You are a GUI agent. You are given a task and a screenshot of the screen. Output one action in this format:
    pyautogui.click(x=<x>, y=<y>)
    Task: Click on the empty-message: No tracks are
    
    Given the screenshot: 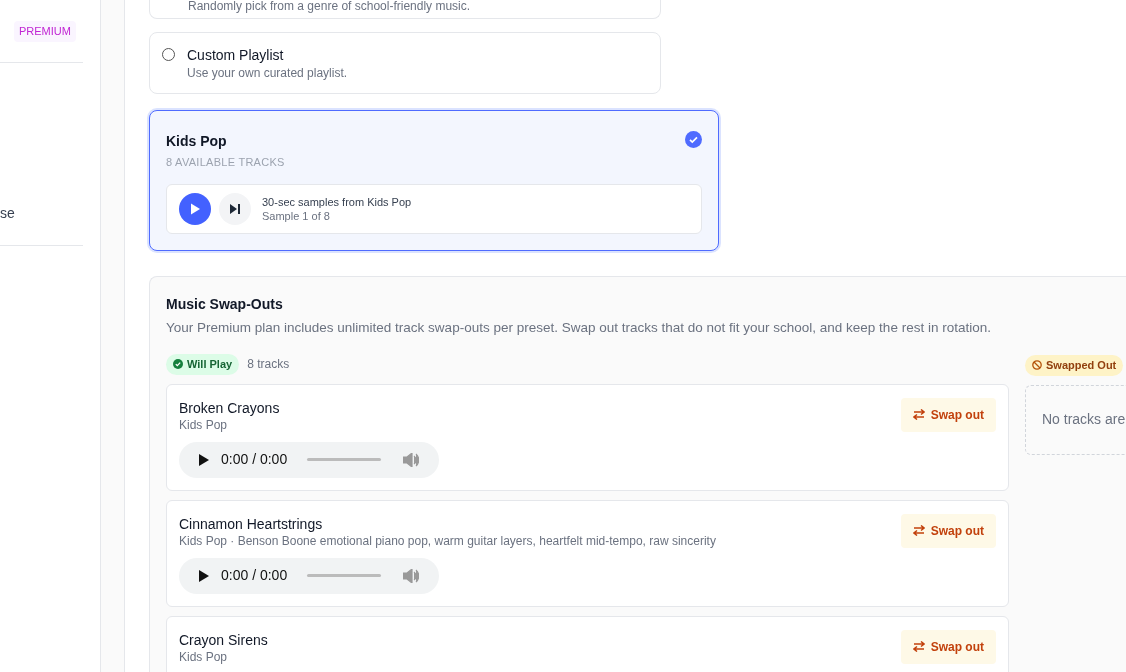 What is the action you would take?
    pyautogui.click(x=1084, y=419)
    